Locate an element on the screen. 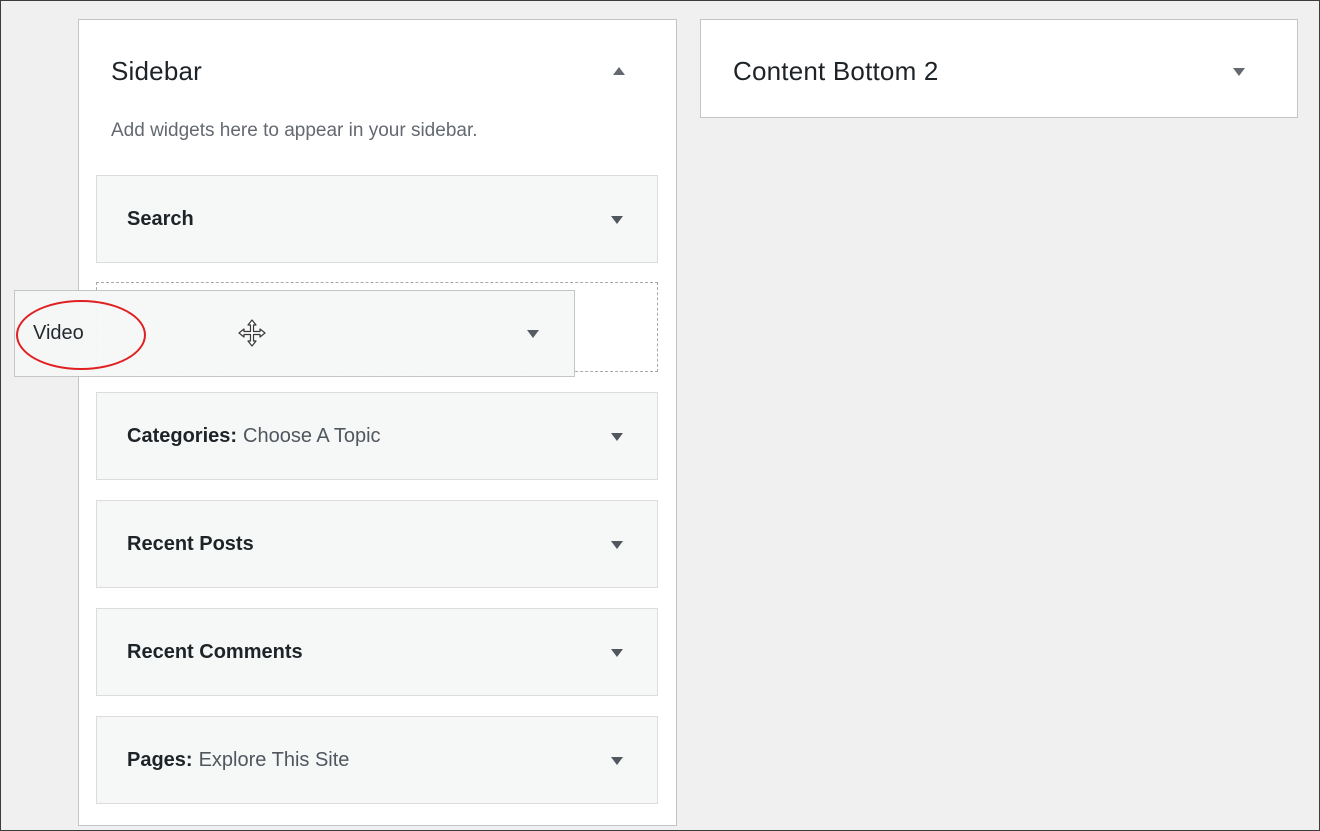 Image resolution: width=1320 pixels, height=831 pixels. widget-title: Recent Posts is located at coordinates (193, 544).